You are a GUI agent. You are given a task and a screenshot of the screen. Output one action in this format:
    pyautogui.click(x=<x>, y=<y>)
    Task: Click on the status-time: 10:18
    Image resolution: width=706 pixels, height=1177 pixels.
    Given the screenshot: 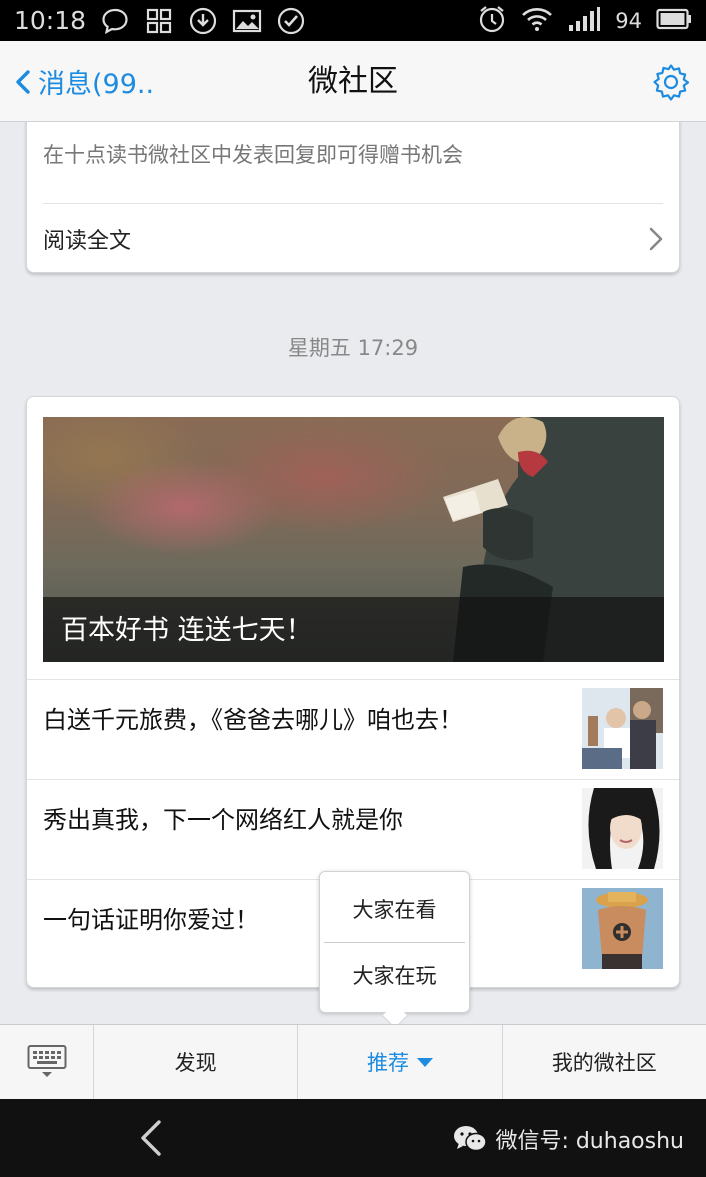 What is the action you would take?
    pyautogui.click(x=50, y=20)
    